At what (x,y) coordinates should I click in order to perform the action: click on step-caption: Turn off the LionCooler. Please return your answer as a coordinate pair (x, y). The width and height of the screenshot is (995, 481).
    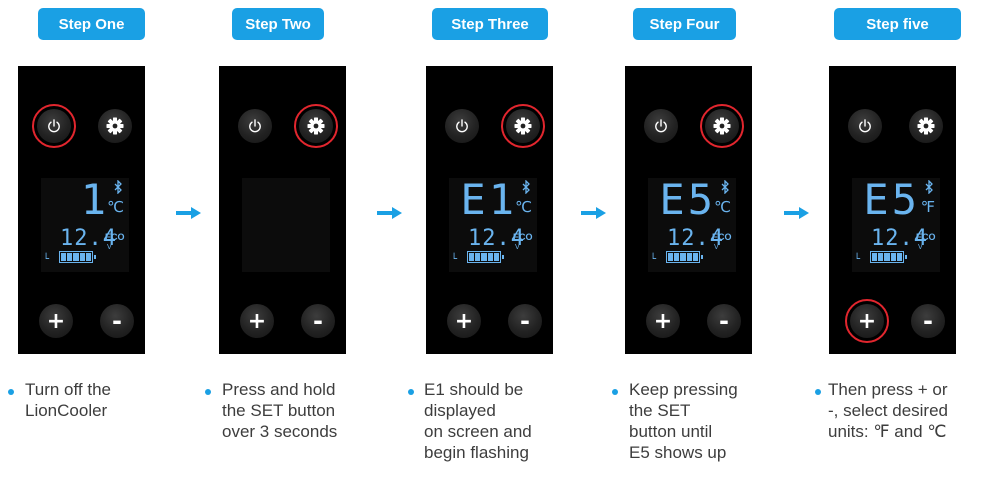
    Looking at the image, I should click on (68, 400).